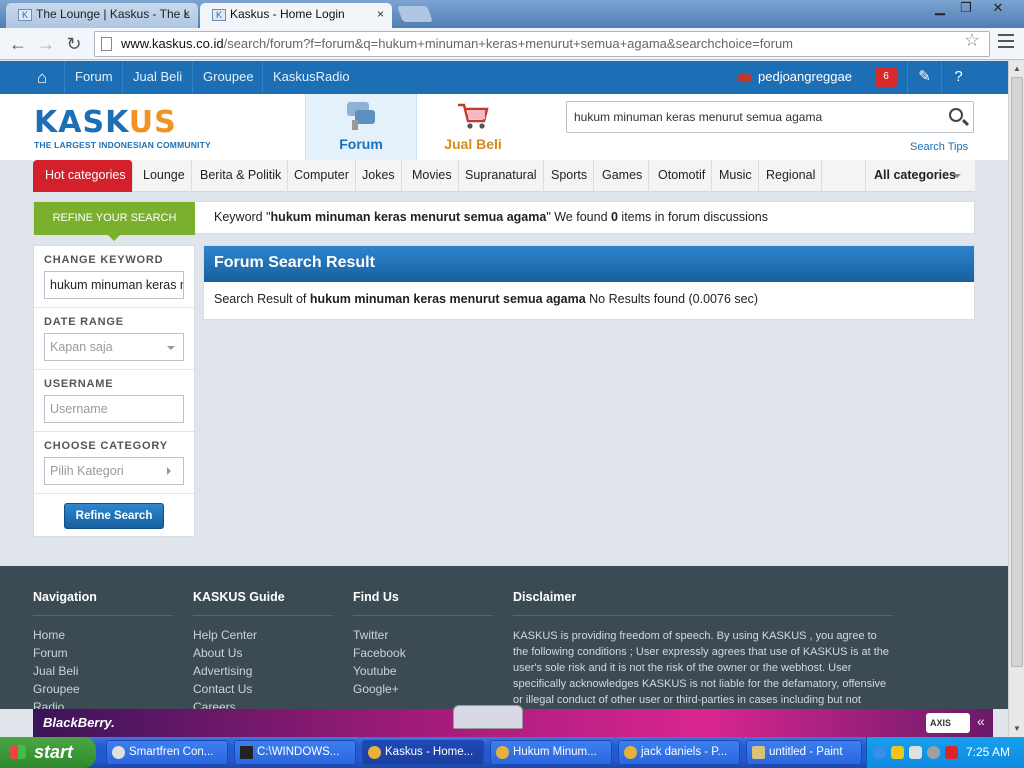 The width and height of the screenshot is (1024, 768). Describe the element at coordinates (948, 723) in the screenshot. I see `axis-logo: AXIS` at that location.